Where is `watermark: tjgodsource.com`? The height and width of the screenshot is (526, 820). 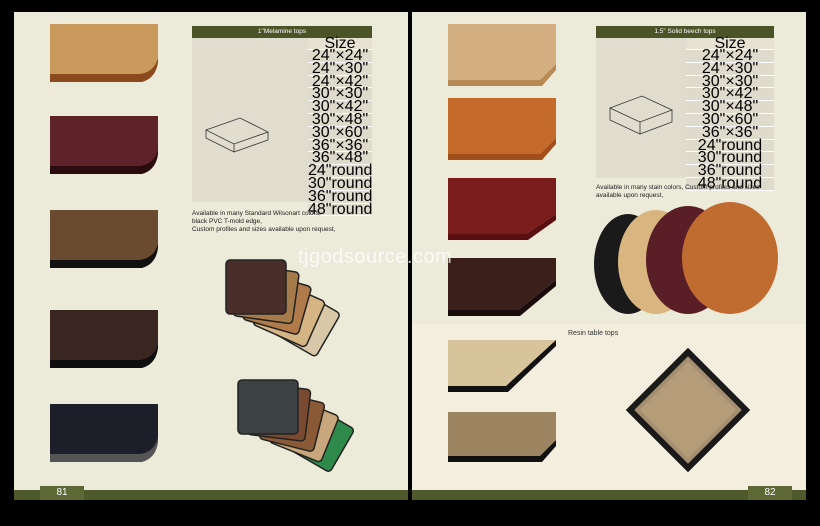 watermark: tjgodsource.com is located at coordinates (375, 257).